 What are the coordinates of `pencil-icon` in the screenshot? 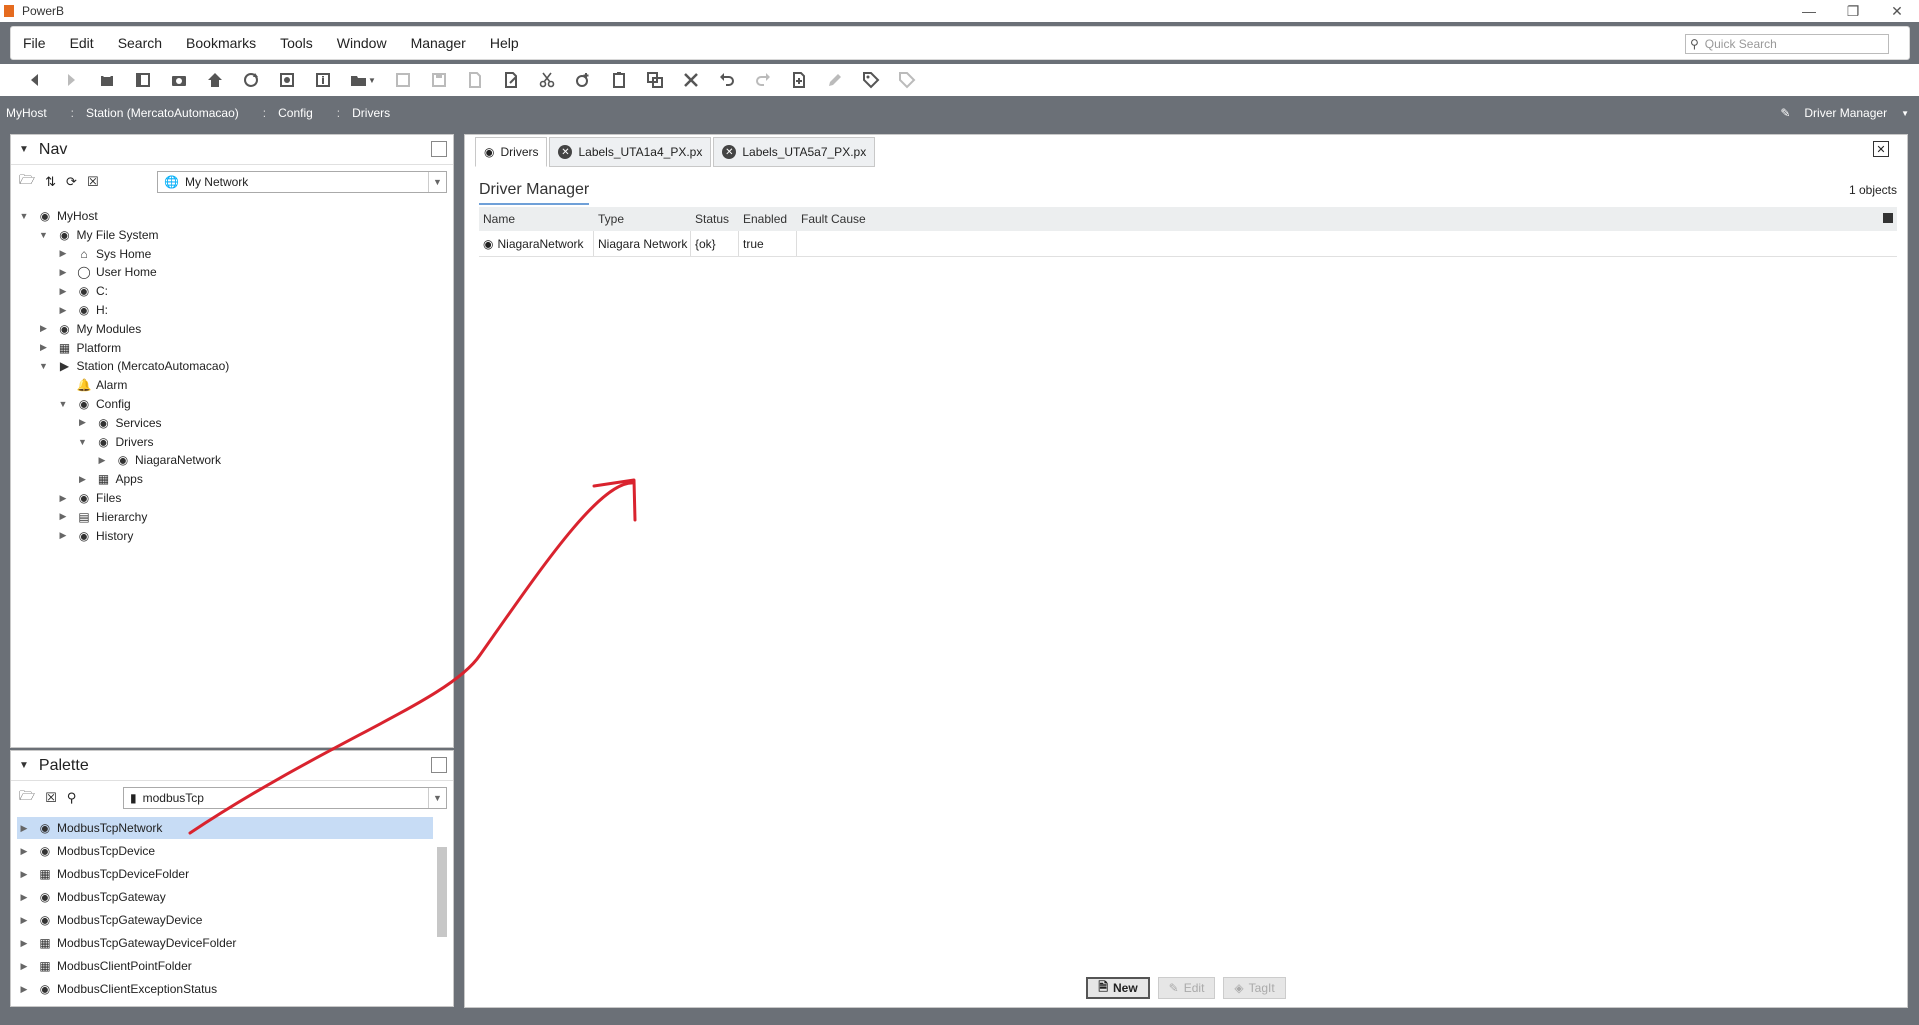 It's located at (835, 80).